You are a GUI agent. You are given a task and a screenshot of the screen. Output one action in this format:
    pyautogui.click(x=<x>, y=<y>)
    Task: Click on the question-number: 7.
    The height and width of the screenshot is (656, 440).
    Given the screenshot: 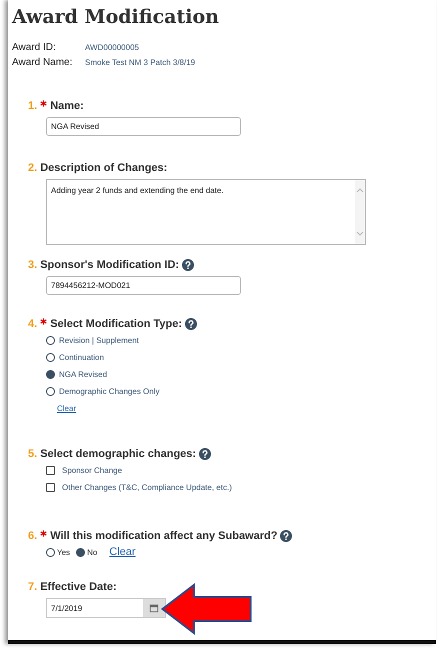 What is the action you would take?
    pyautogui.click(x=33, y=587)
    